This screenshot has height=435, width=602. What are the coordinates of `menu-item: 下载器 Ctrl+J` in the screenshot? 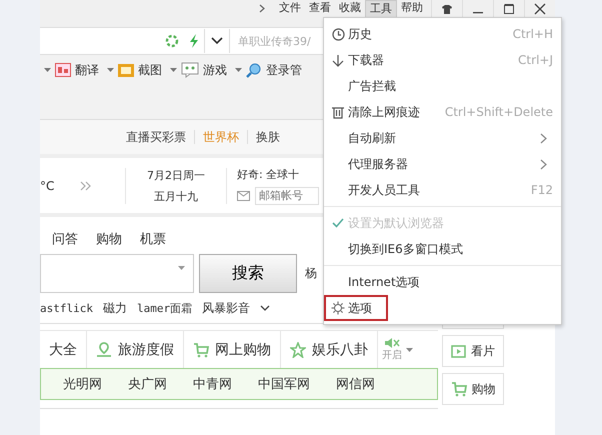 It's located at (442, 60).